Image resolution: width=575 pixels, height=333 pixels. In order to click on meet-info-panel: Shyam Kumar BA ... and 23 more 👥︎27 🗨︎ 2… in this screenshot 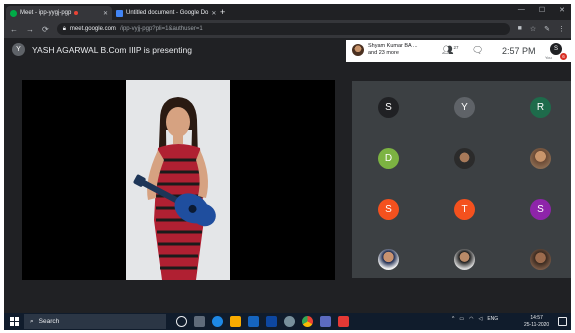, I will do `click(458, 51)`.